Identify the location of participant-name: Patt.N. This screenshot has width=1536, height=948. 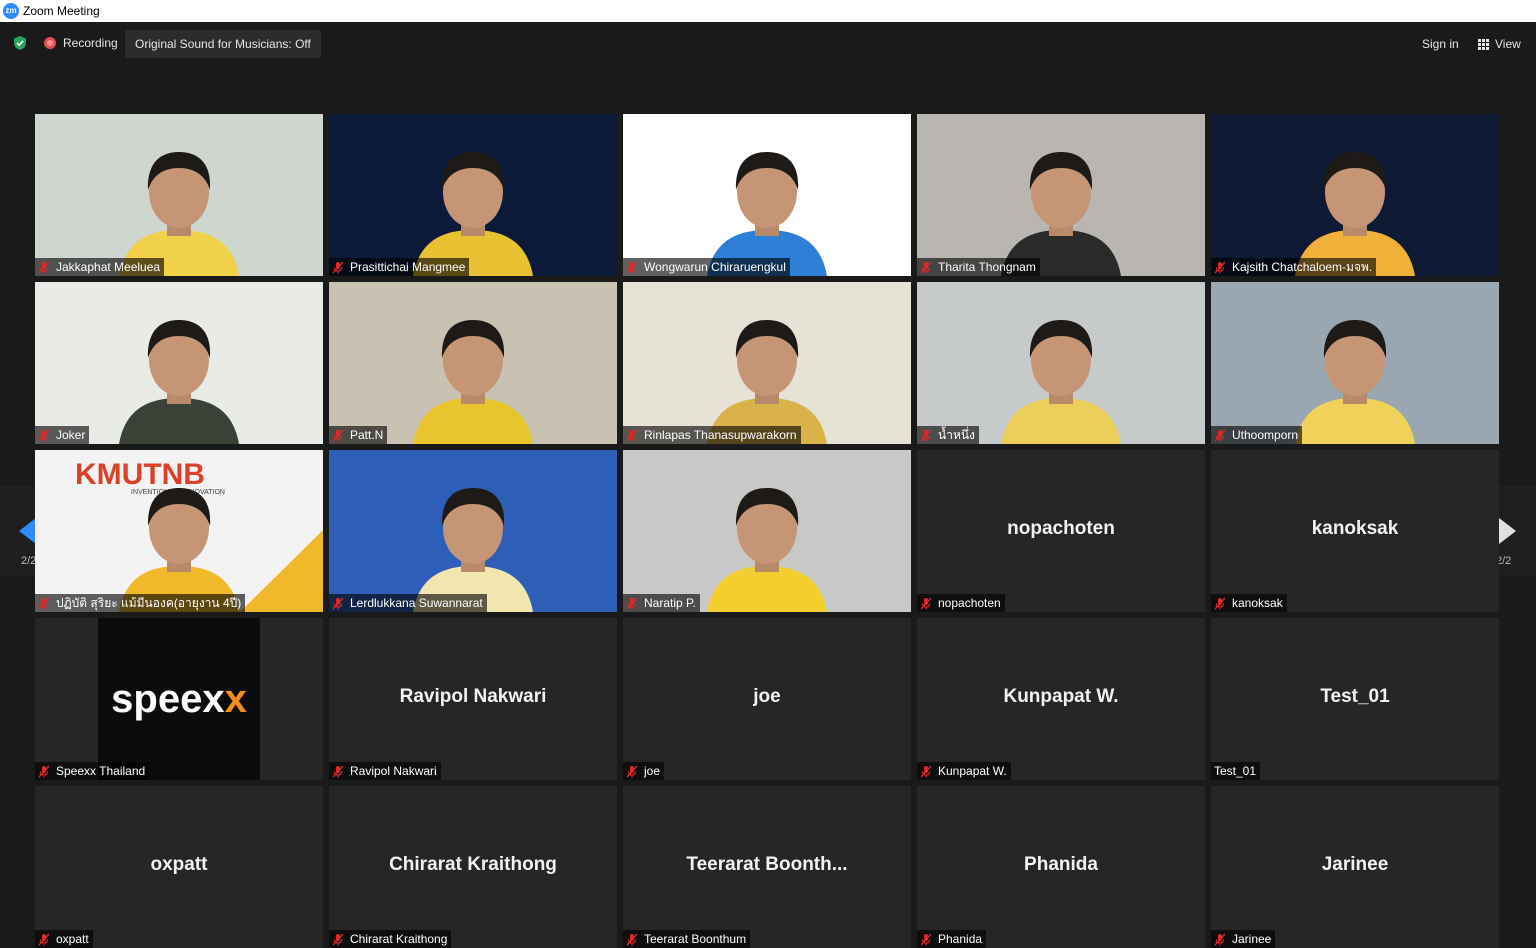
(367, 435).